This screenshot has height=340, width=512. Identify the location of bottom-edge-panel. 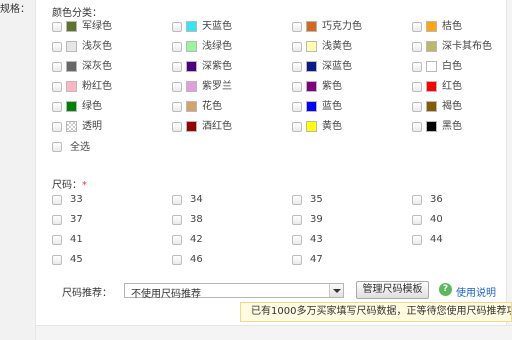
(274, 332).